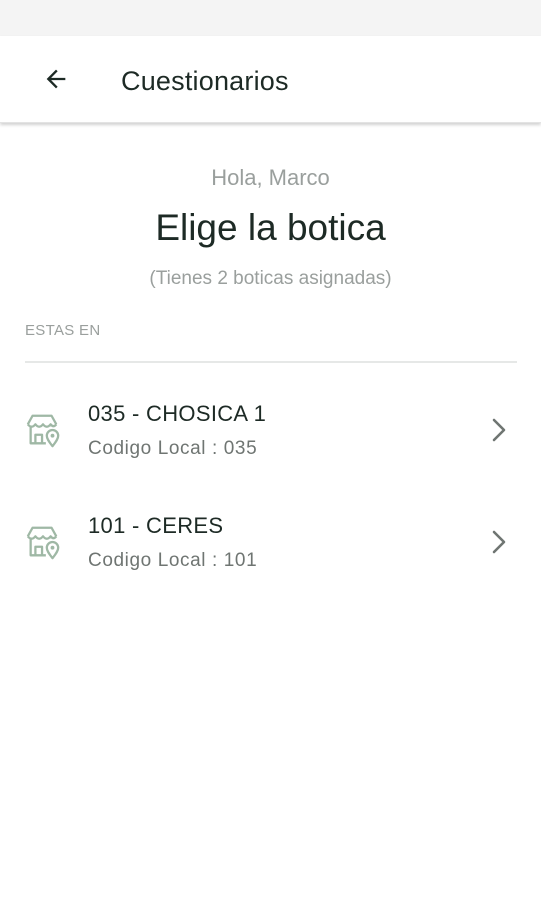 Image resolution: width=541 pixels, height=900 pixels. Describe the element at coordinates (63, 330) in the screenshot. I see `section-label: ESTAS EN` at that location.